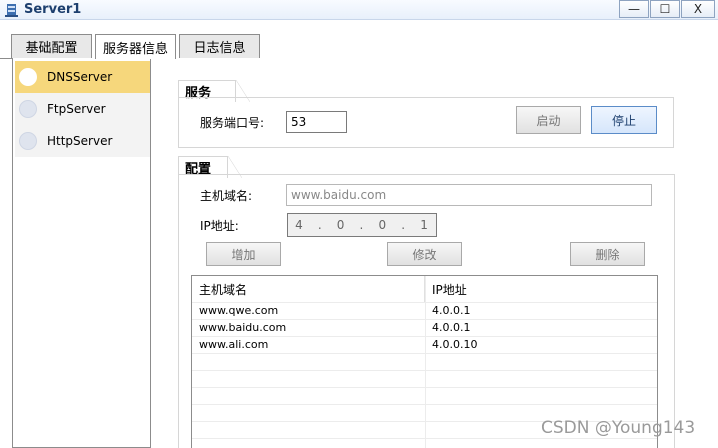 The width and height of the screenshot is (718, 448). I want to click on stop-button: 停止, so click(624, 120).